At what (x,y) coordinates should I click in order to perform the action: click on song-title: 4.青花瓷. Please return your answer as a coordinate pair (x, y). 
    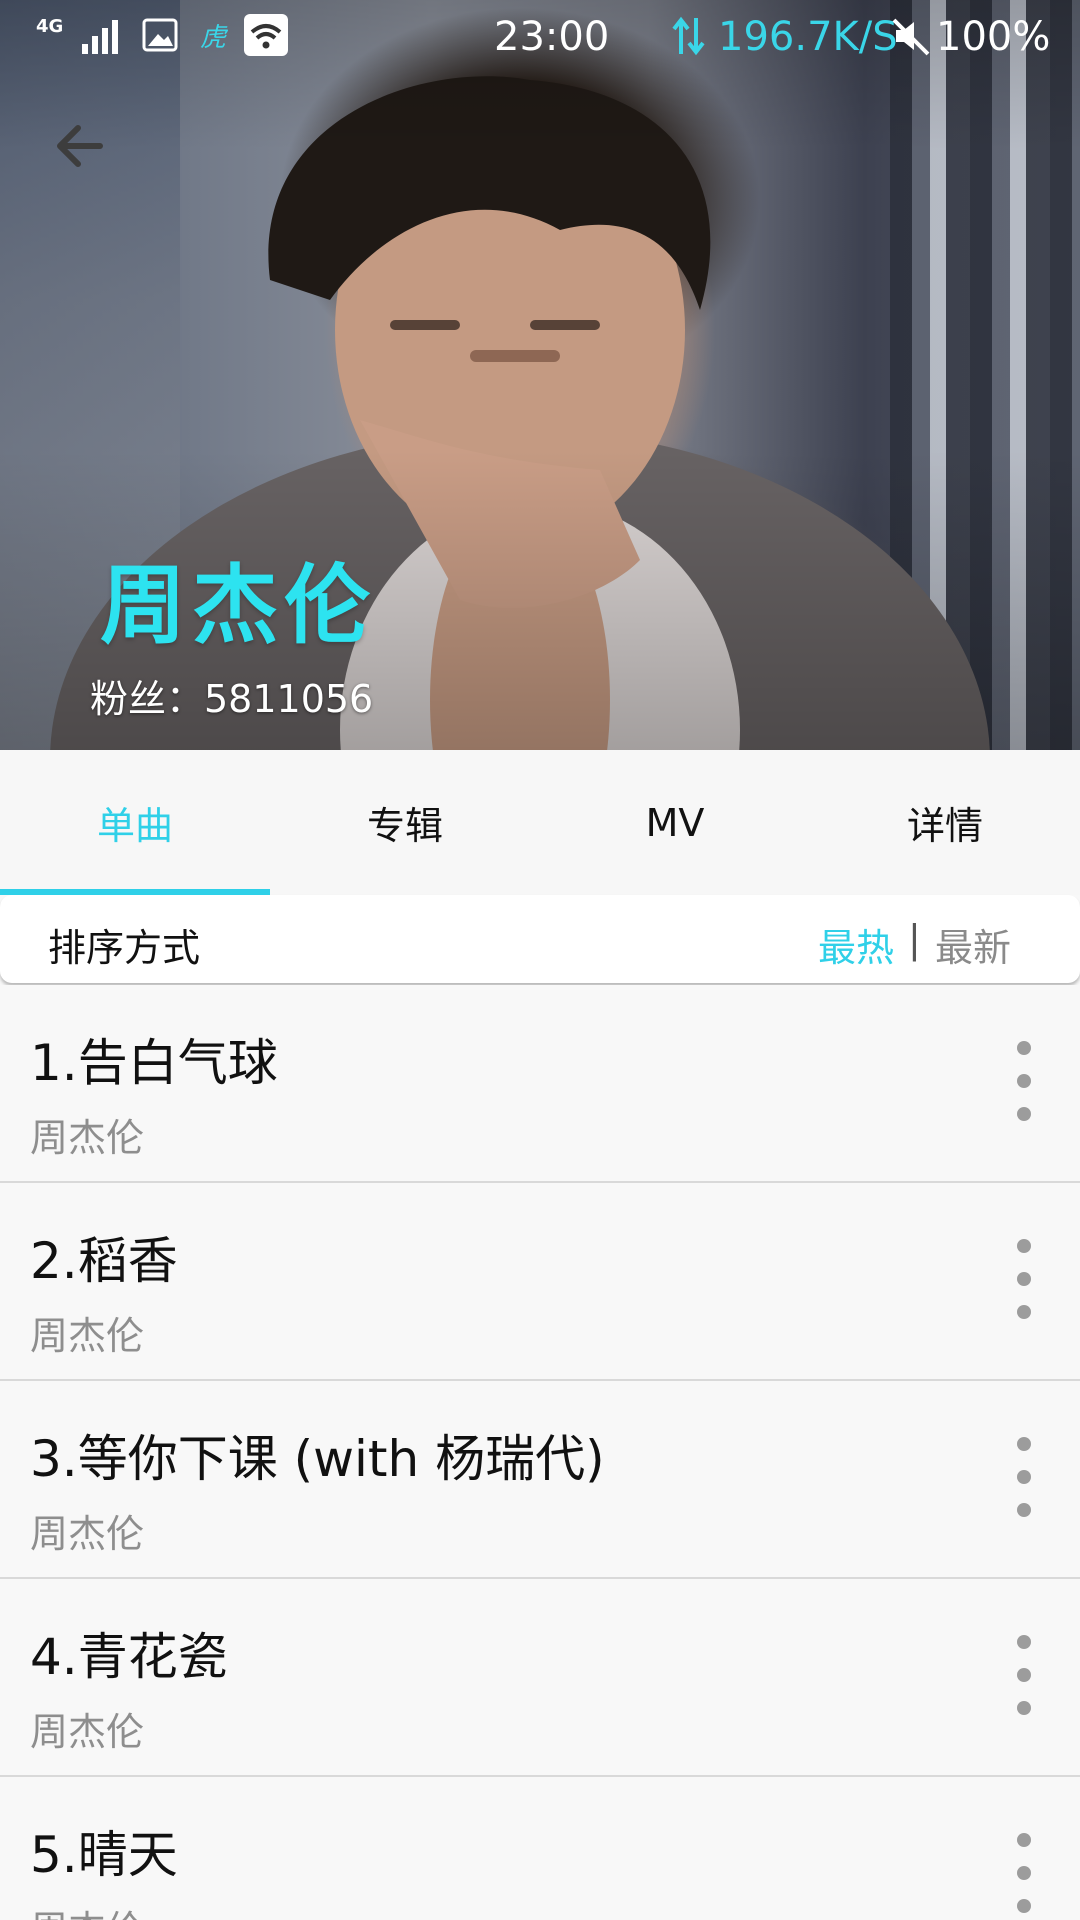
    Looking at the image, I should click on (129, 1657).